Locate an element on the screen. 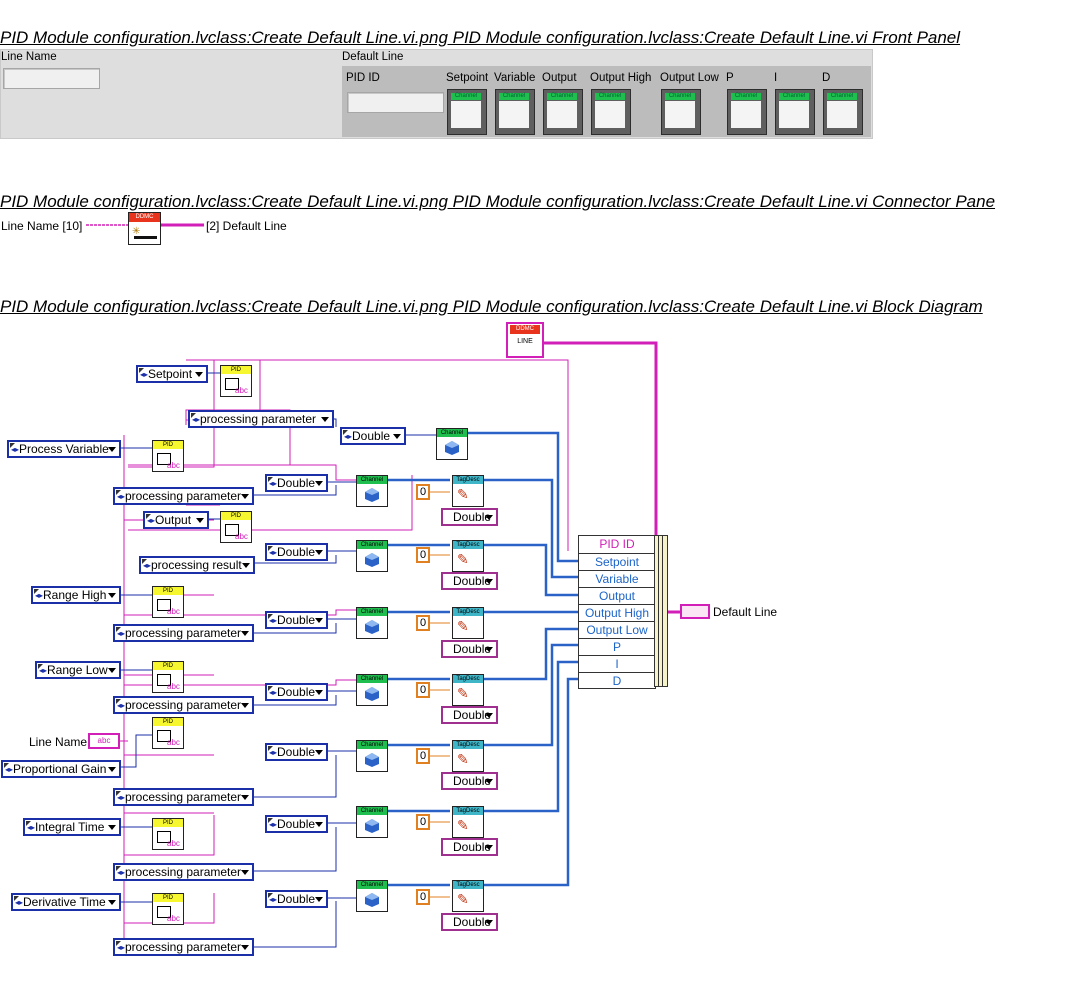 The height and width of the screenshot is (981, 1069). pid-subvi-3: PID abc is located at coordinates (236, 527).